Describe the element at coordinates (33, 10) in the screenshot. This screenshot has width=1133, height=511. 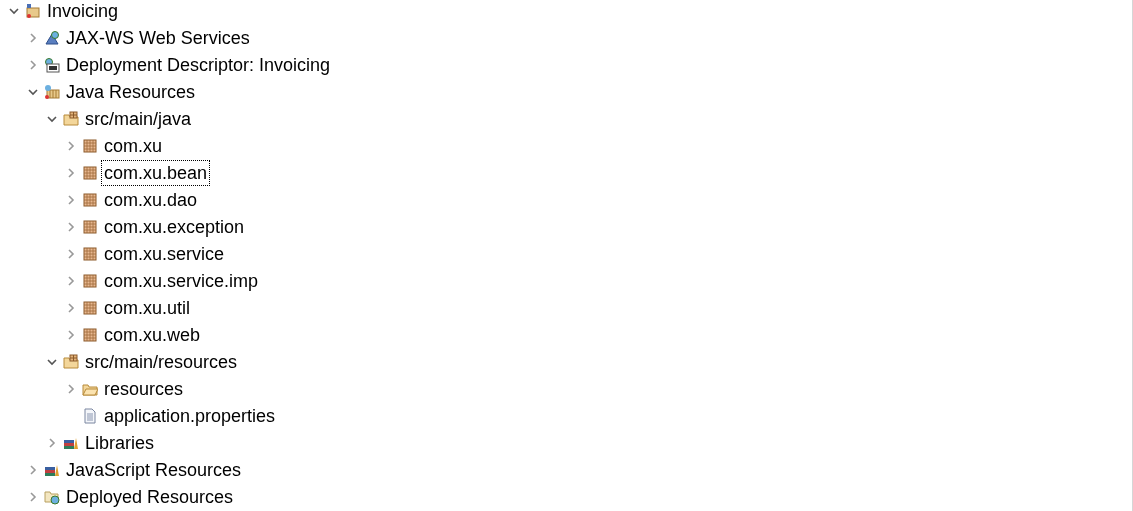
I see `project-icon` at that location.